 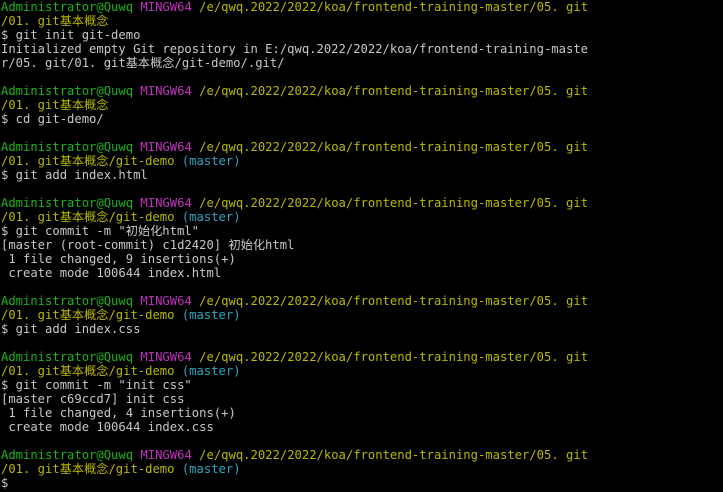 I want to click on command-output: [master (root-commit) c1d2420] 初始化html, so click(x=148, y=245).